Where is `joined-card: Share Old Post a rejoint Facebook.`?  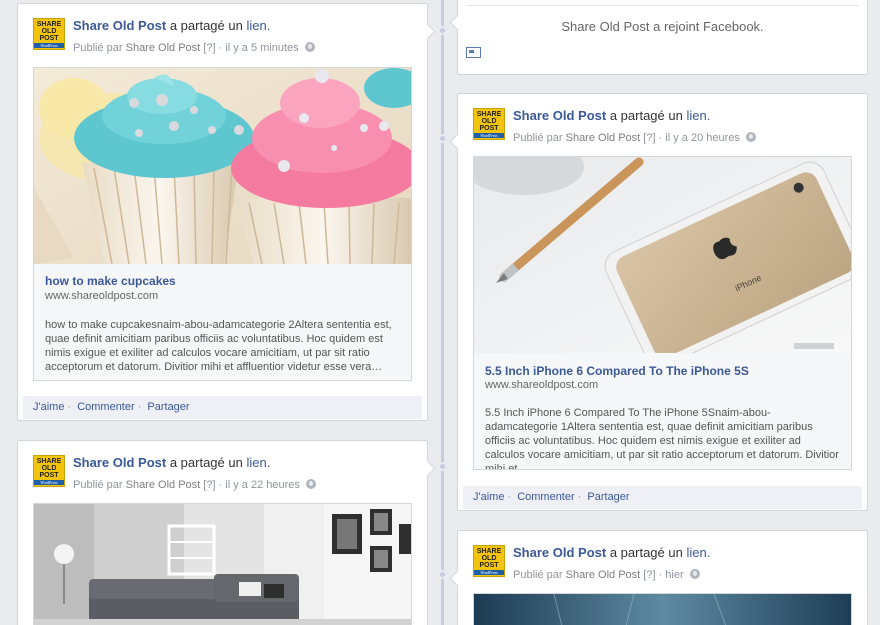 joined-card: Share Old Post a rejoint Facebook. is located at coordinates (662, 37).